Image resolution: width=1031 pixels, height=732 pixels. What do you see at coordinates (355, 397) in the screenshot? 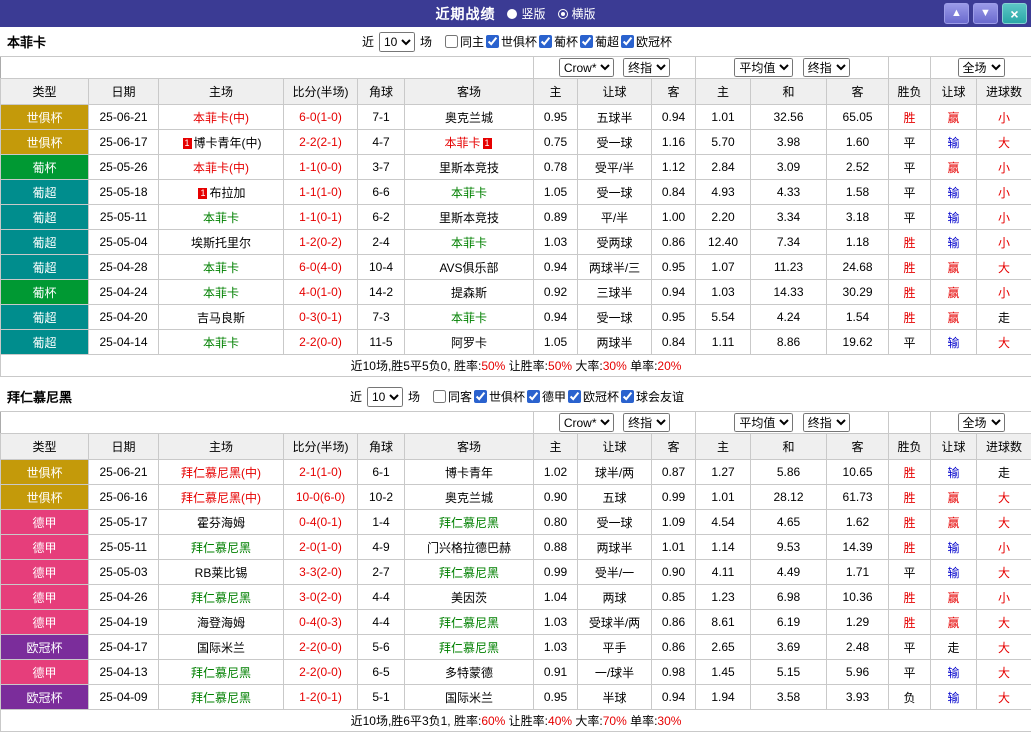
I see `filter-prefix: 近` at bounding box center [355, 397].